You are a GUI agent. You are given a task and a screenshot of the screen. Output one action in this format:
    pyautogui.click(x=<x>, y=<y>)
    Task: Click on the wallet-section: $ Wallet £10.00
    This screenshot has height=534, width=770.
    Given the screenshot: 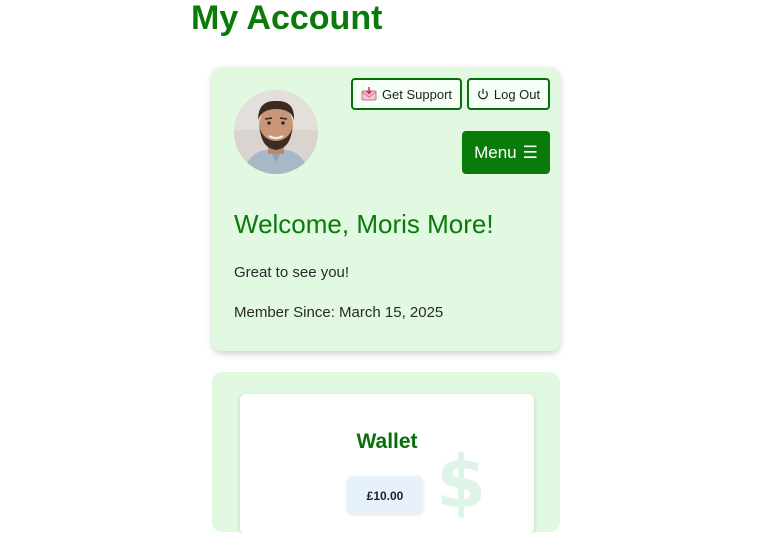 What is the action you would take?
    pyautogui.click(x=386, y=453)
    